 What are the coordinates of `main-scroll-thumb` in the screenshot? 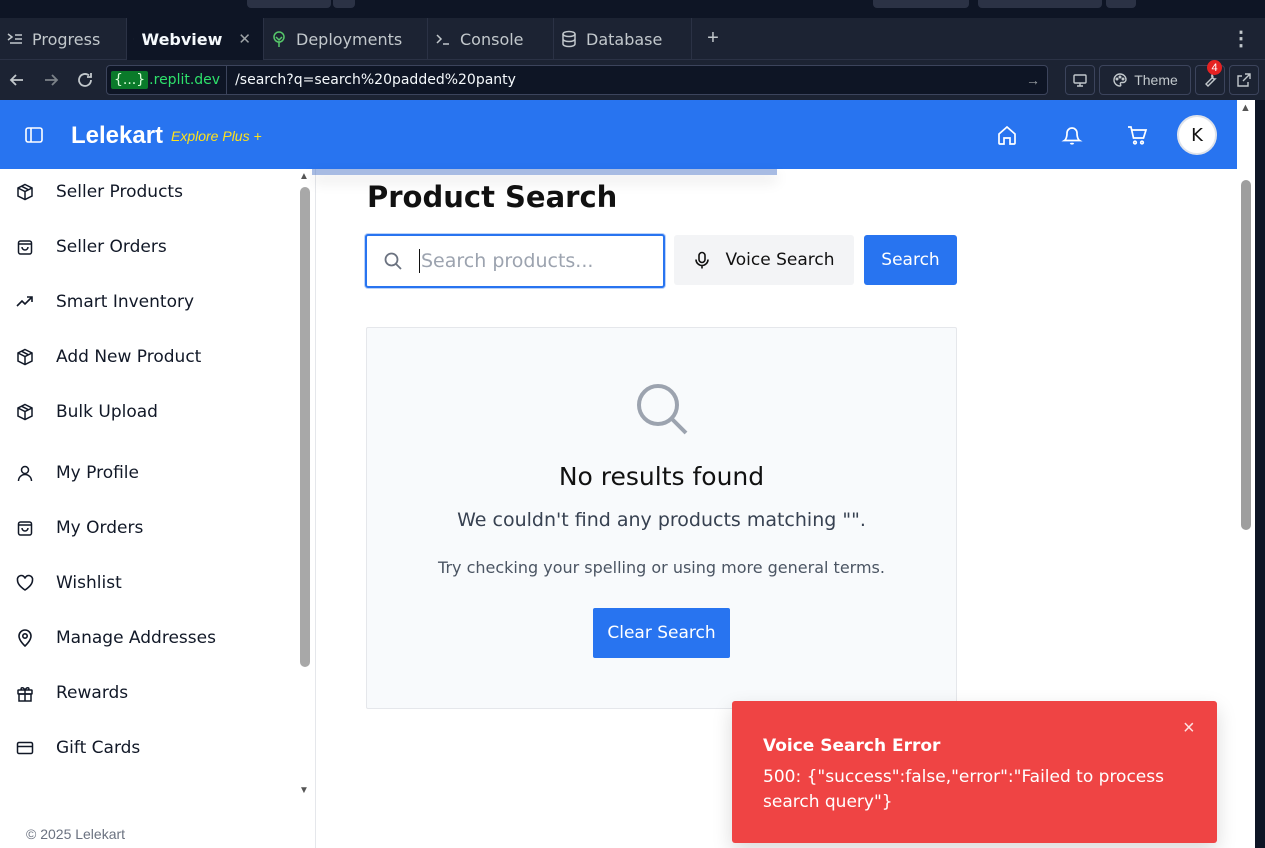 It's located at (1246, 355).